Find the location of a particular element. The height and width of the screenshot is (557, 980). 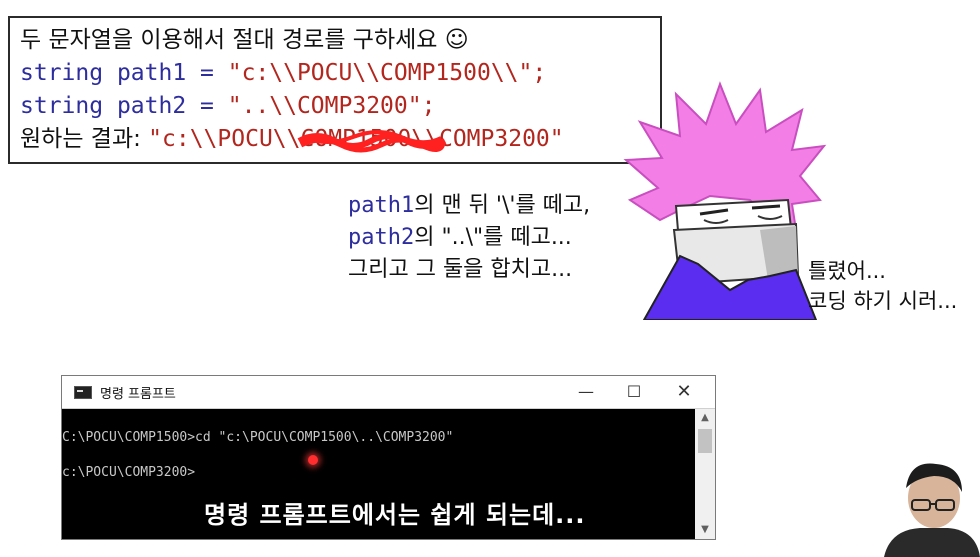

code-line-path1: string path1 = "c:\\POCU\\COMP1500\\"; is located at coordinates (335, 73).